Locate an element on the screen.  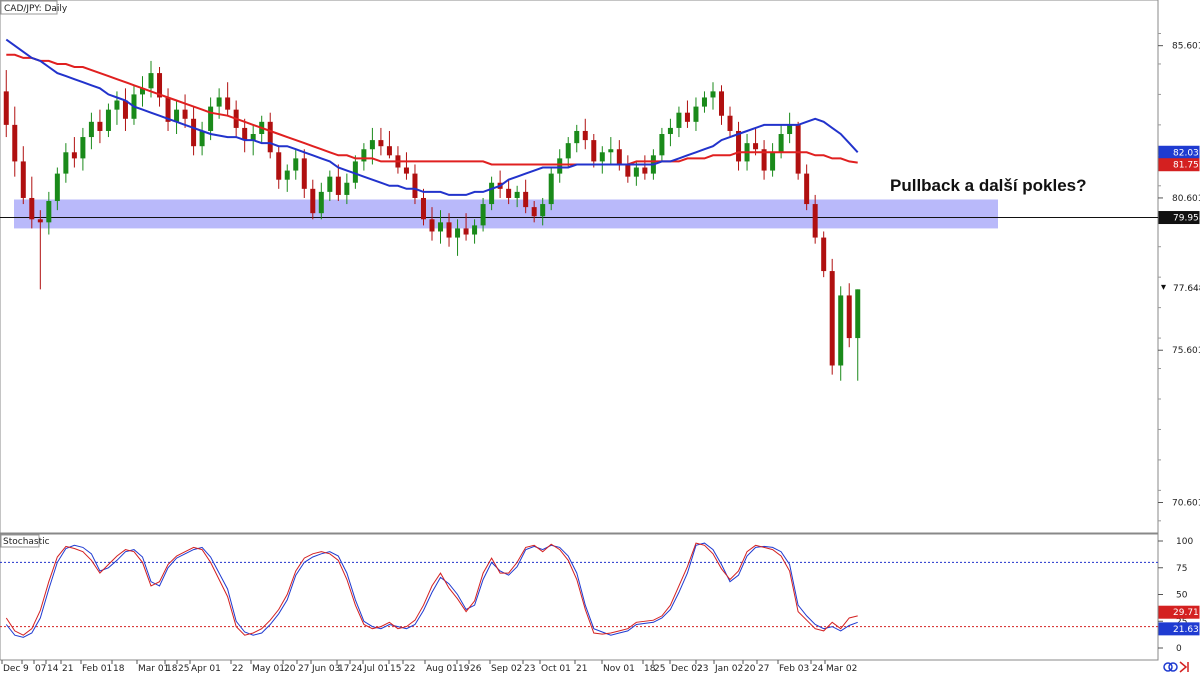
chart-title: CAD/JPY: Daily is located at coordinates (36, 9).